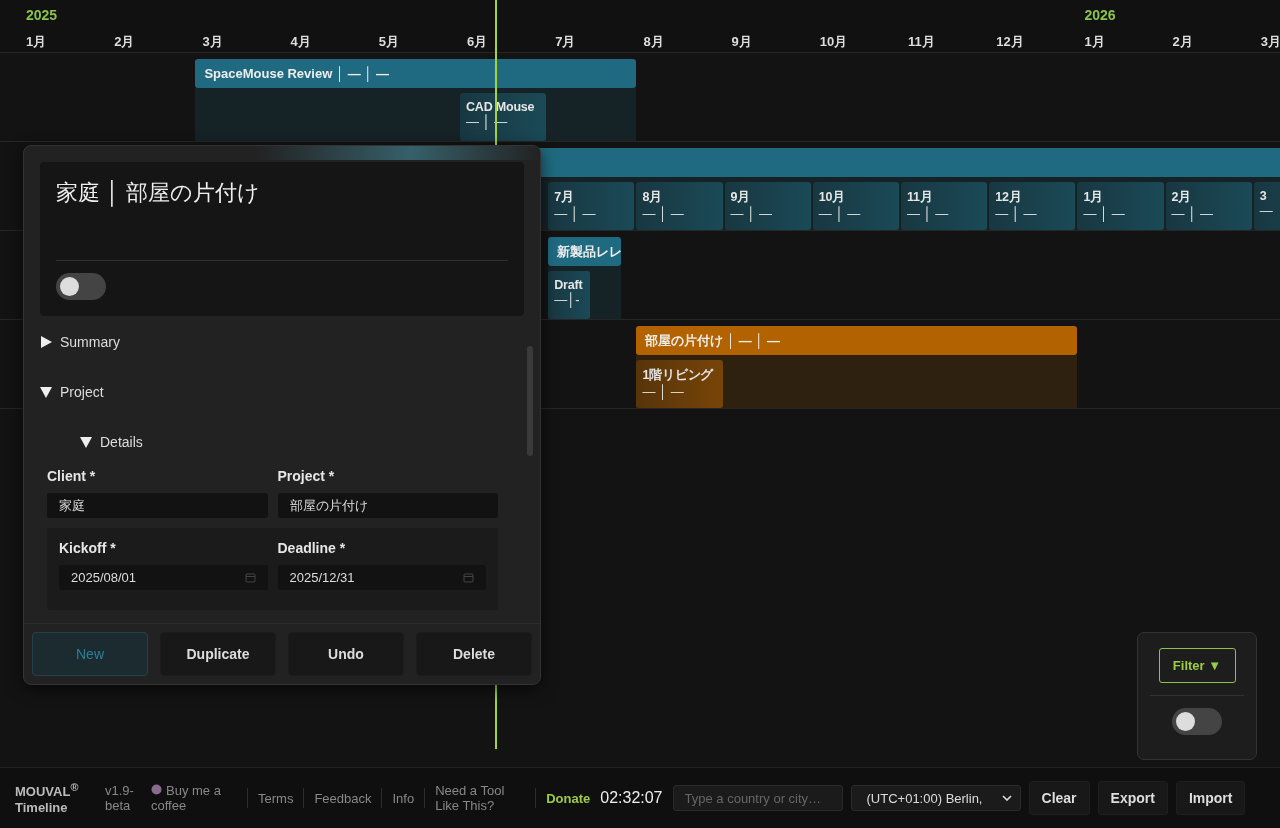 Image resolution: width=1280 pixels, height=828 pixels. Describe the element at coordinates (158, 194) in the screenshot. I see `dialog-title: 家庭 │ 部屋の片付け` at that location.